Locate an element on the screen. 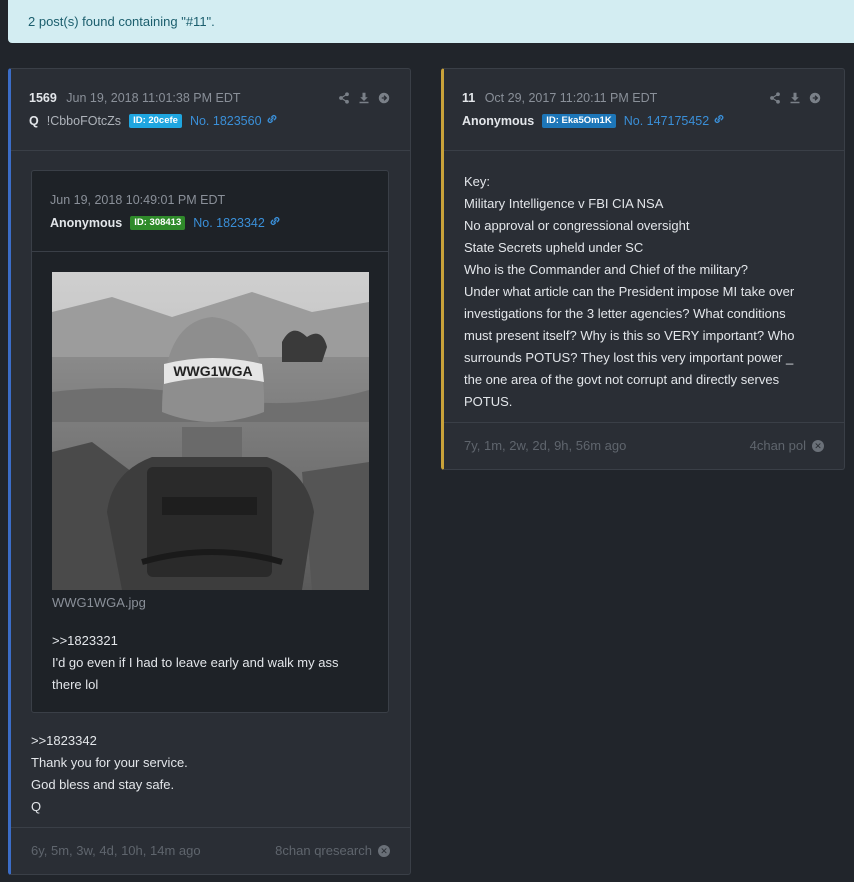 This screenshot has height=882, width=854. quote-reference-link: >>1823321 is located at coordinates (212, 641).